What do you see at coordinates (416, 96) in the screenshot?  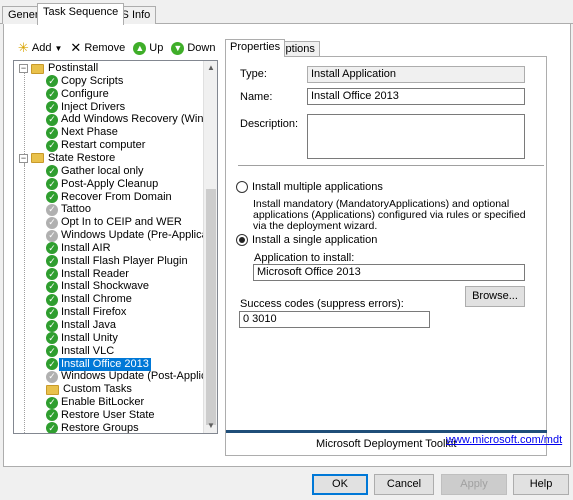 I see `name-field: Install Office 2013` at bounding box center [416, 96].